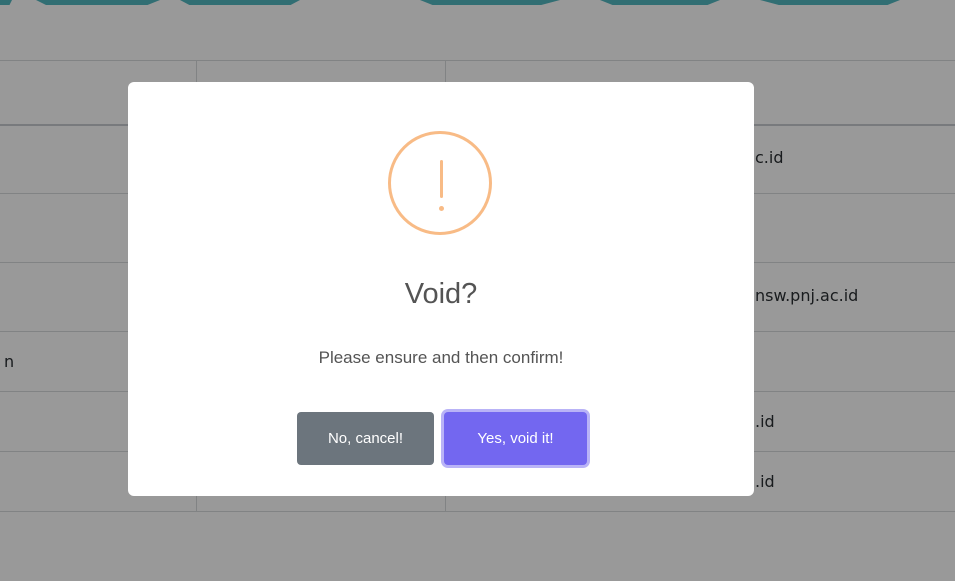  Describe the element at coordinates (441, 179) in the screenshot. I see `exclamation-bar` at that location.